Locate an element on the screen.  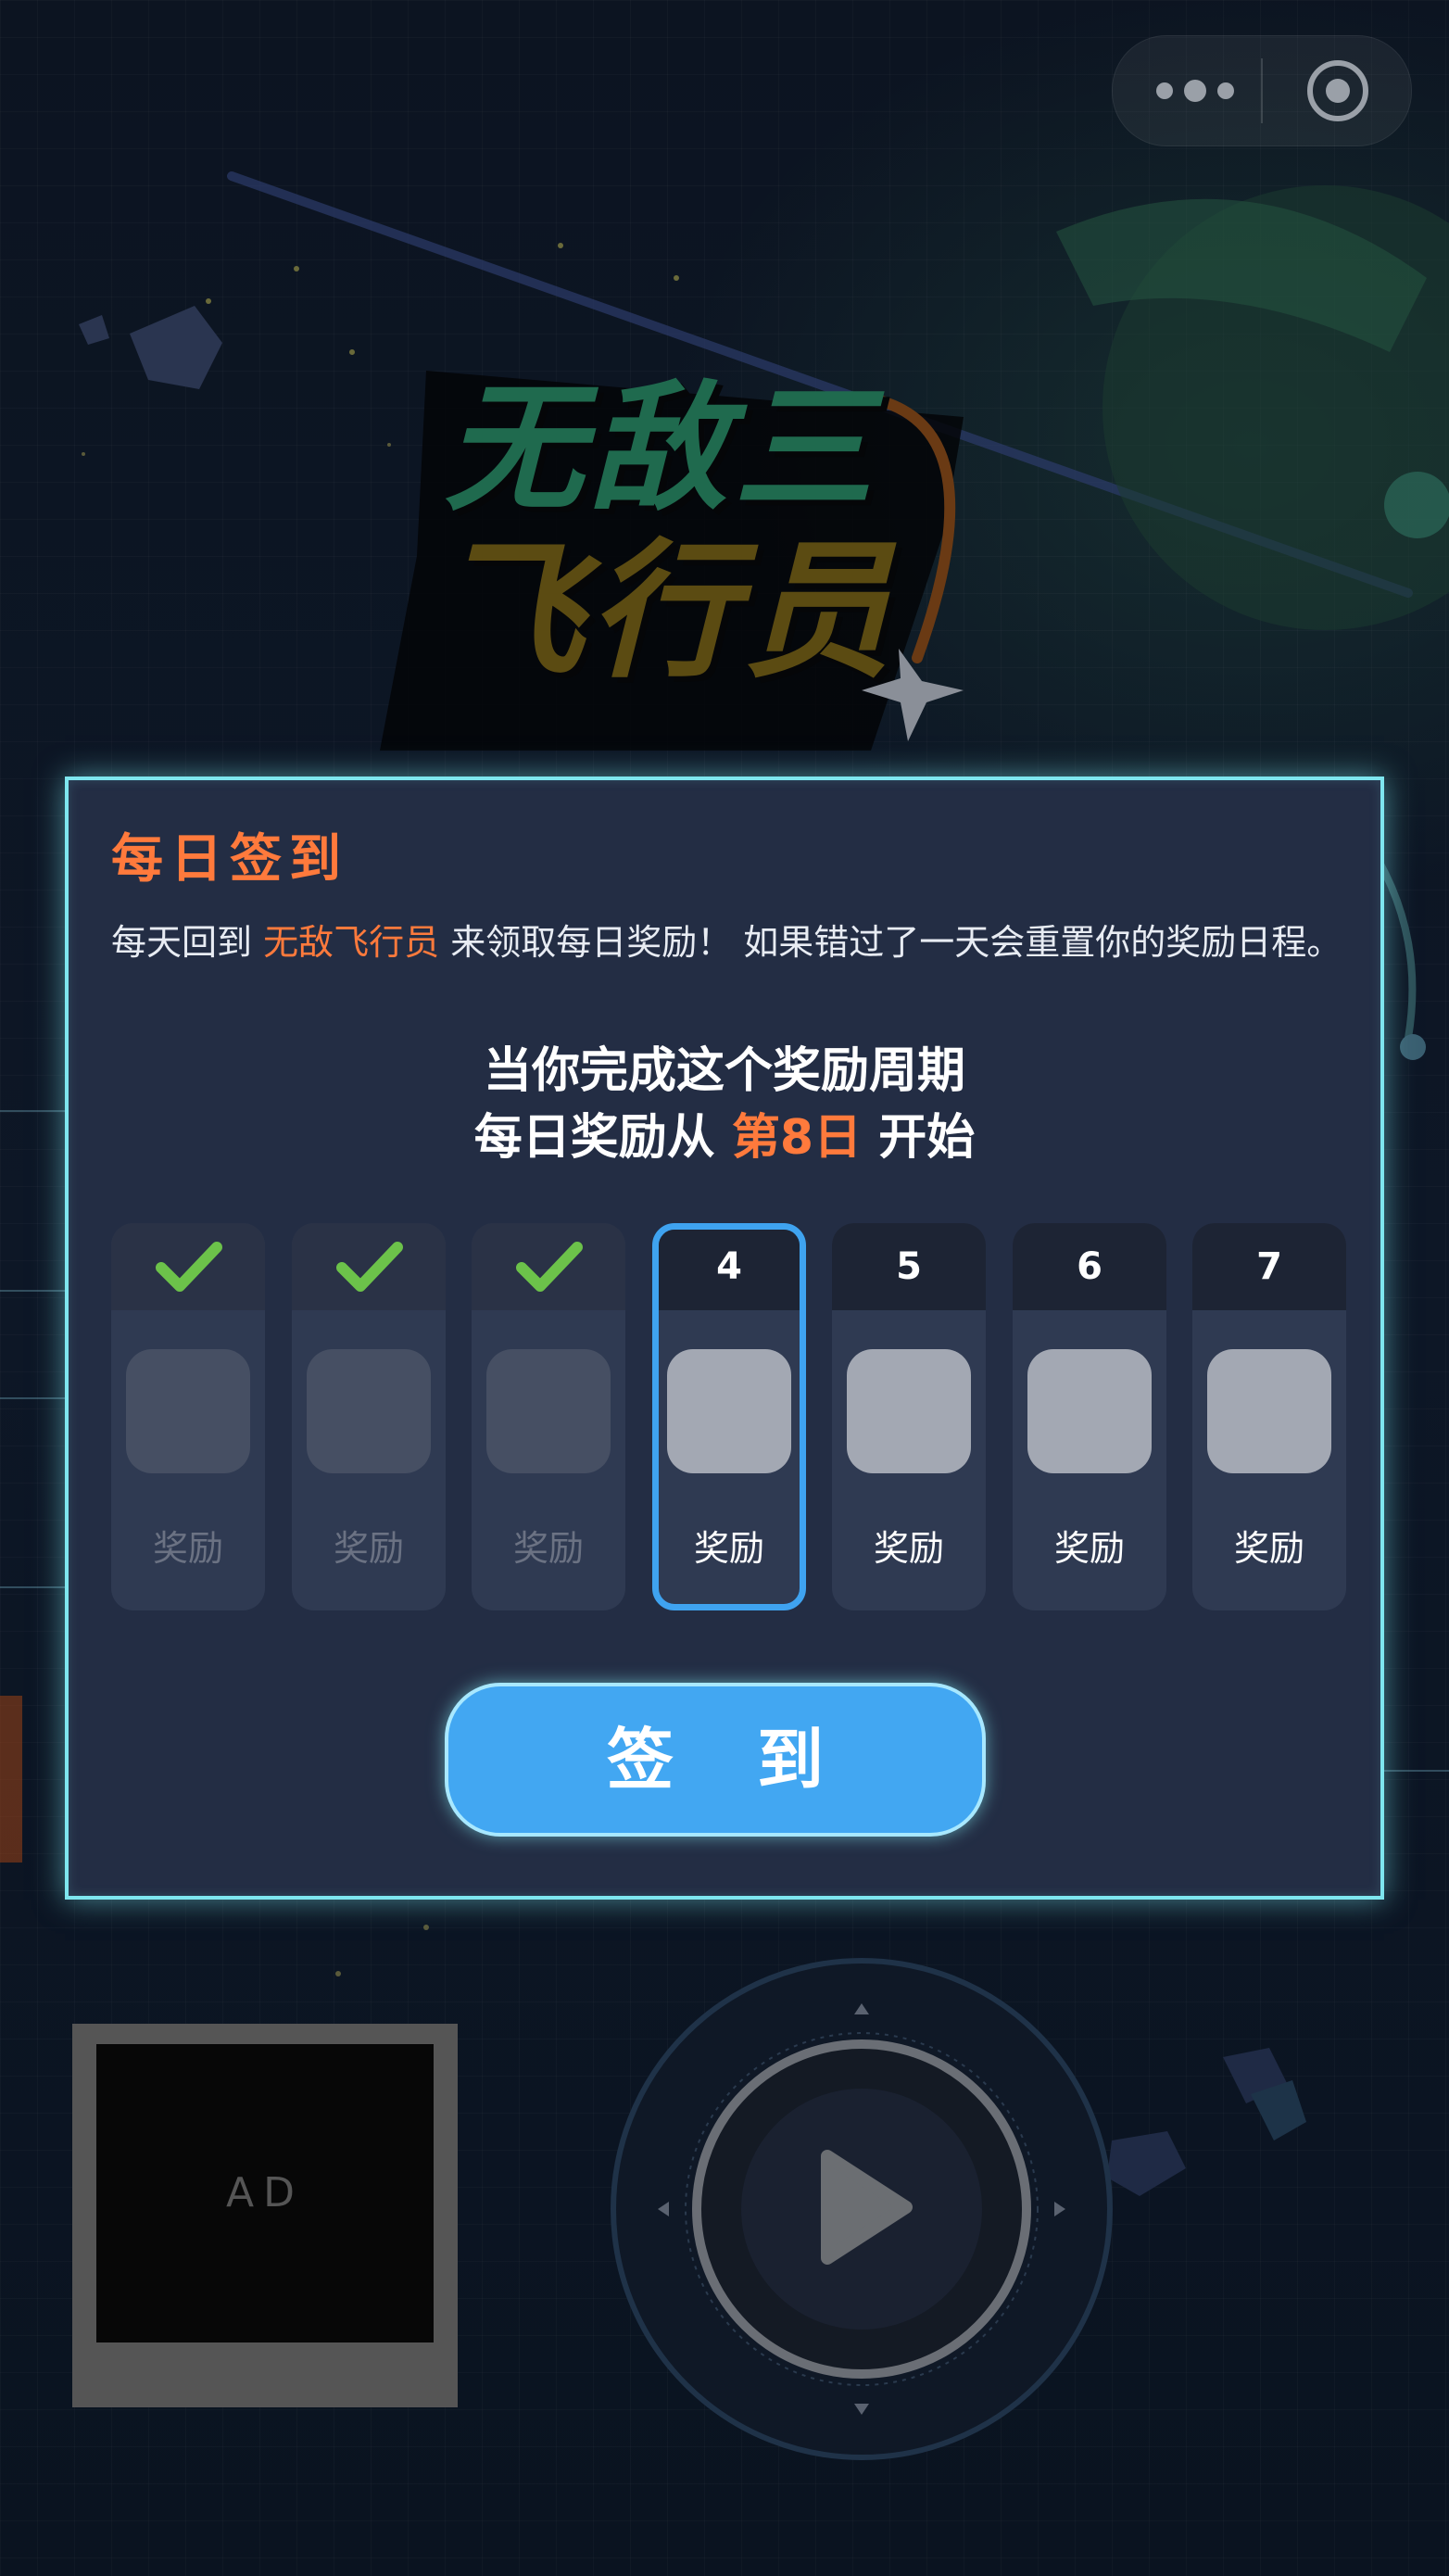
reward-day-5: 5 奖励 is located at coordinates (909, 1417).